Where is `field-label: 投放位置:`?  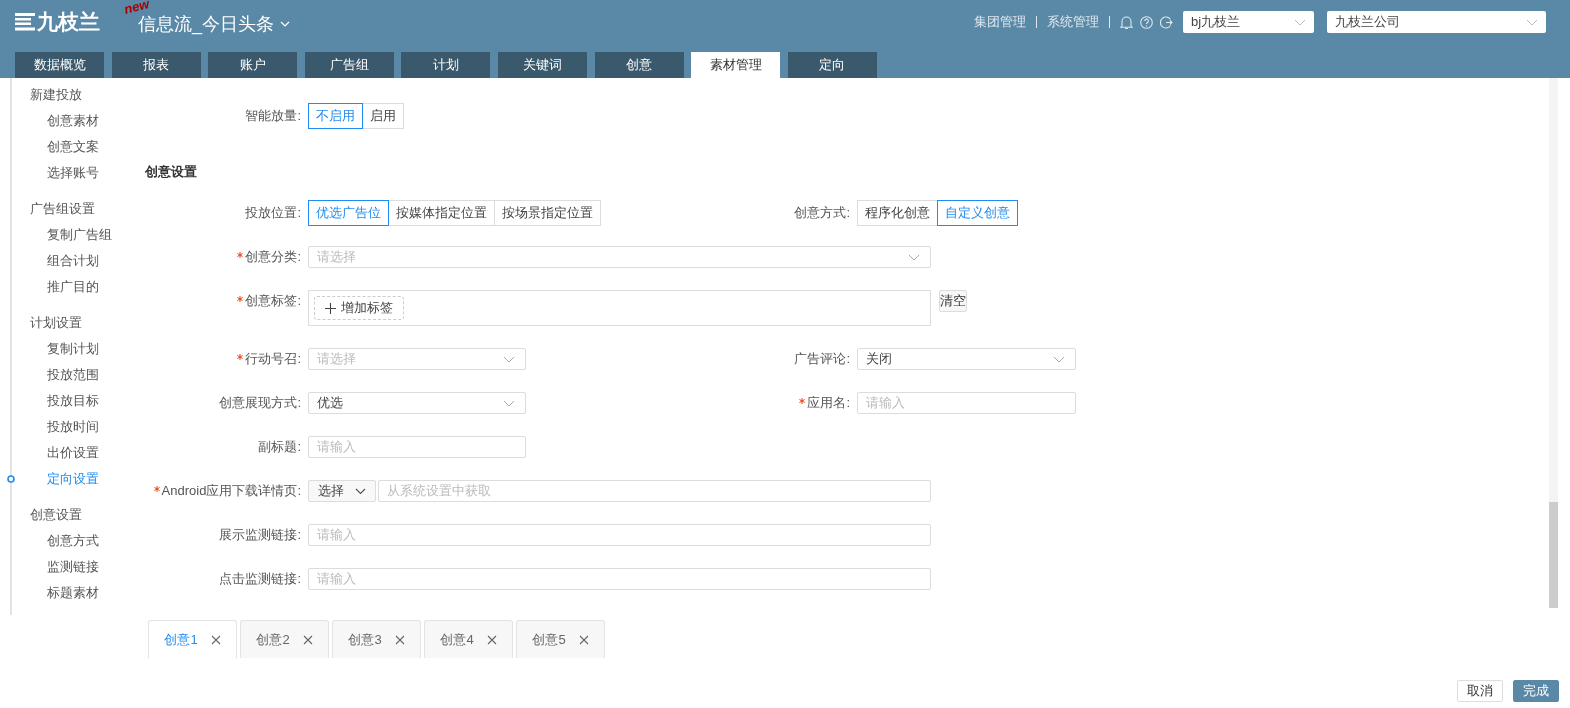 field-label: 投放位置: is located at coordinates (273, 213).